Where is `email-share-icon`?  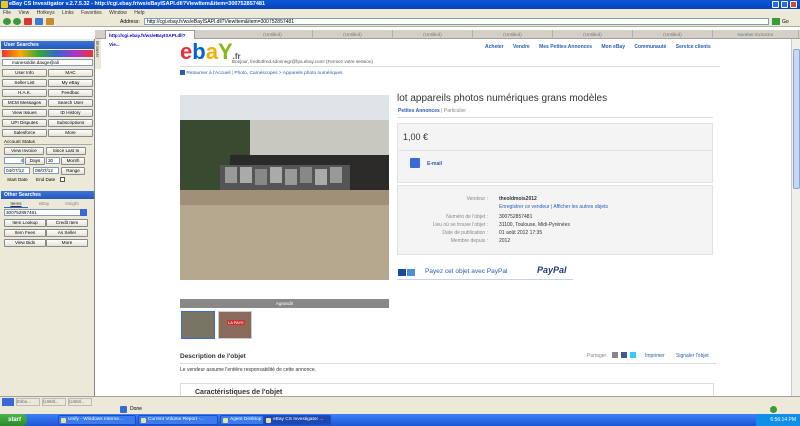 email-share-icon is located at coordinates (615, 355).